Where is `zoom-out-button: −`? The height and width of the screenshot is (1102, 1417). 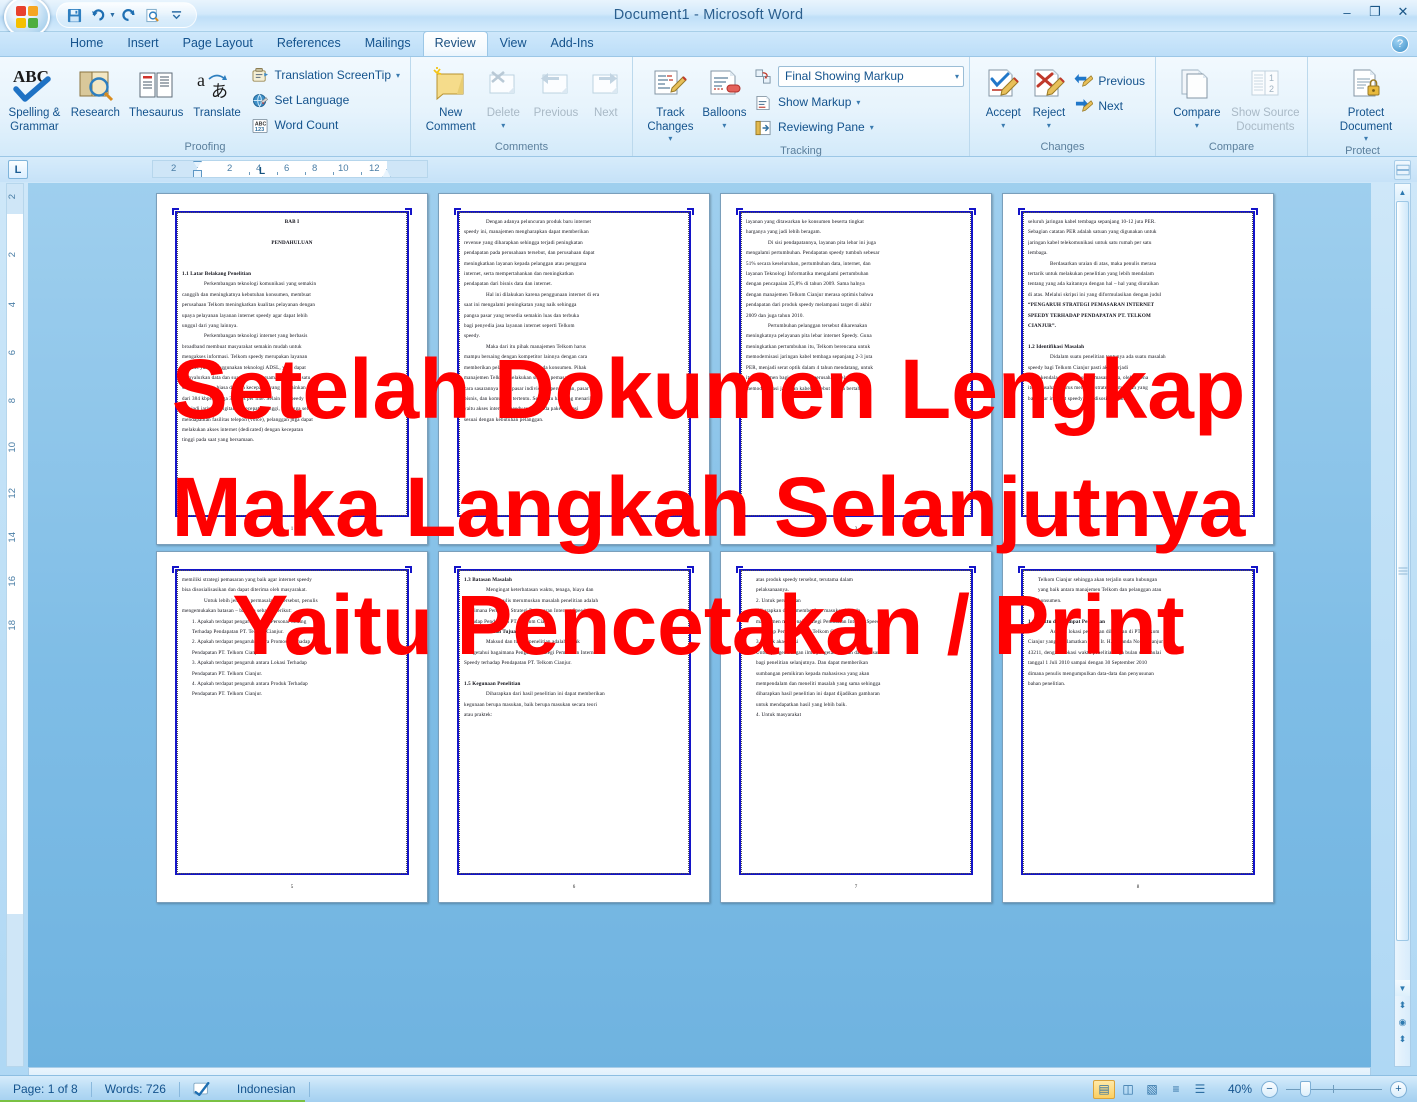 zoom-out-button: − is located at coordinates (1269, 1089).